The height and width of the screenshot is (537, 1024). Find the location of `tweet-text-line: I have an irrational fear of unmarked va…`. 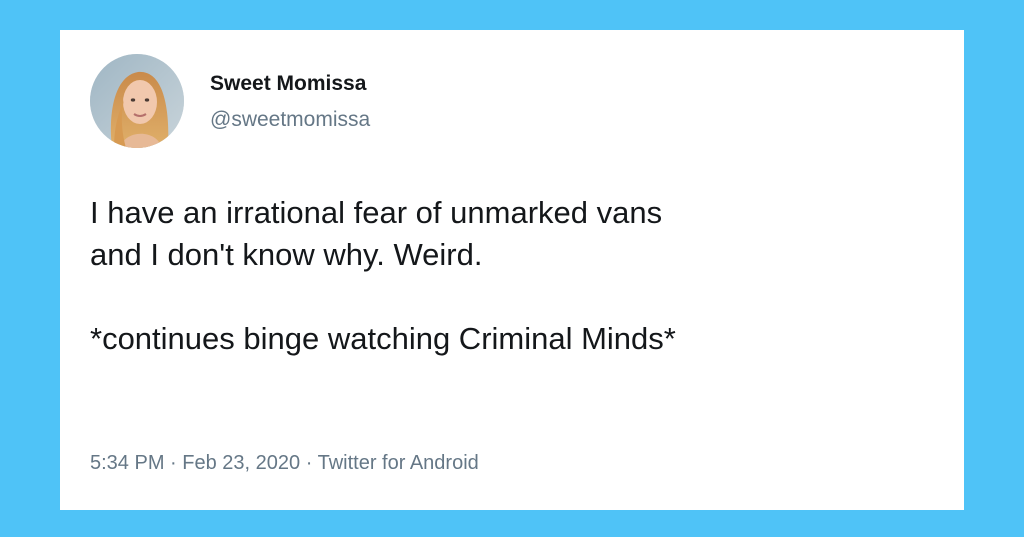

tweet-text-line: I have an irrational fear of unmarked va… is located at coordinates (376, 212).